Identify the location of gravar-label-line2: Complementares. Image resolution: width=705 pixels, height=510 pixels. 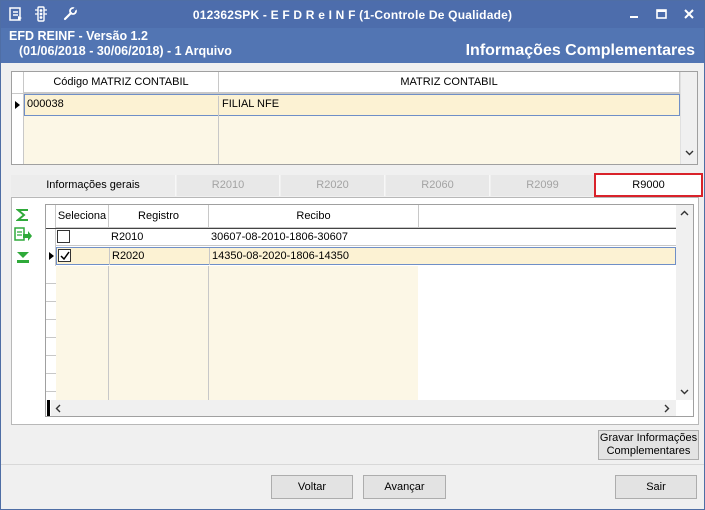
(648, 451).